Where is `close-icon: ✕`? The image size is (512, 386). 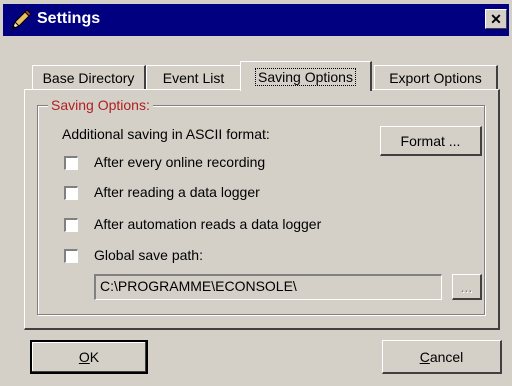
close-icon: ✕ is located at coordinates (496, 18).